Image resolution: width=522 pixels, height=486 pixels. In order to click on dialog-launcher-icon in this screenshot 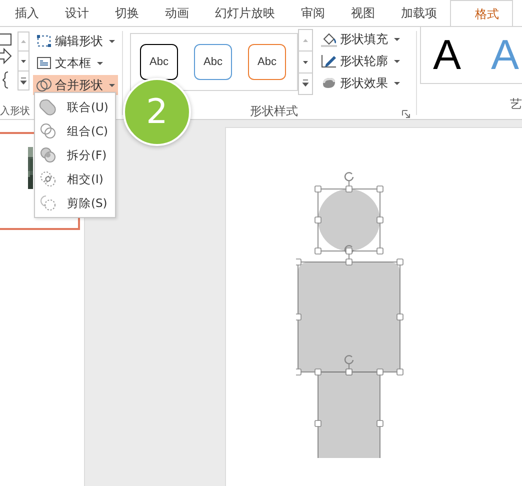, I will do `click(406, 114)`.